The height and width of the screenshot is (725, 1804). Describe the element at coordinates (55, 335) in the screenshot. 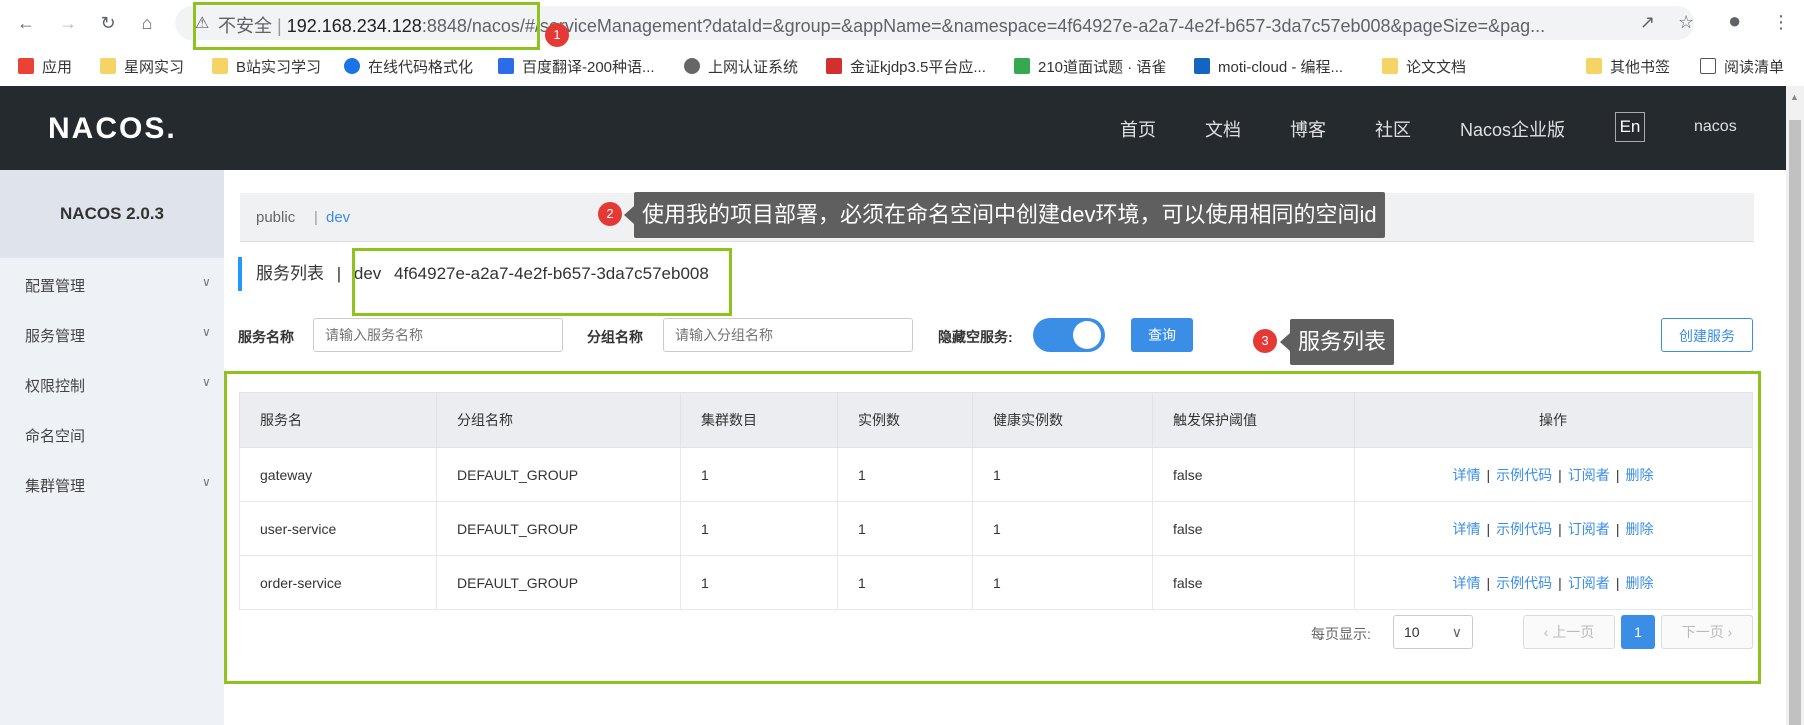

I see `sidebar-item-service: 服务管理` at that location.